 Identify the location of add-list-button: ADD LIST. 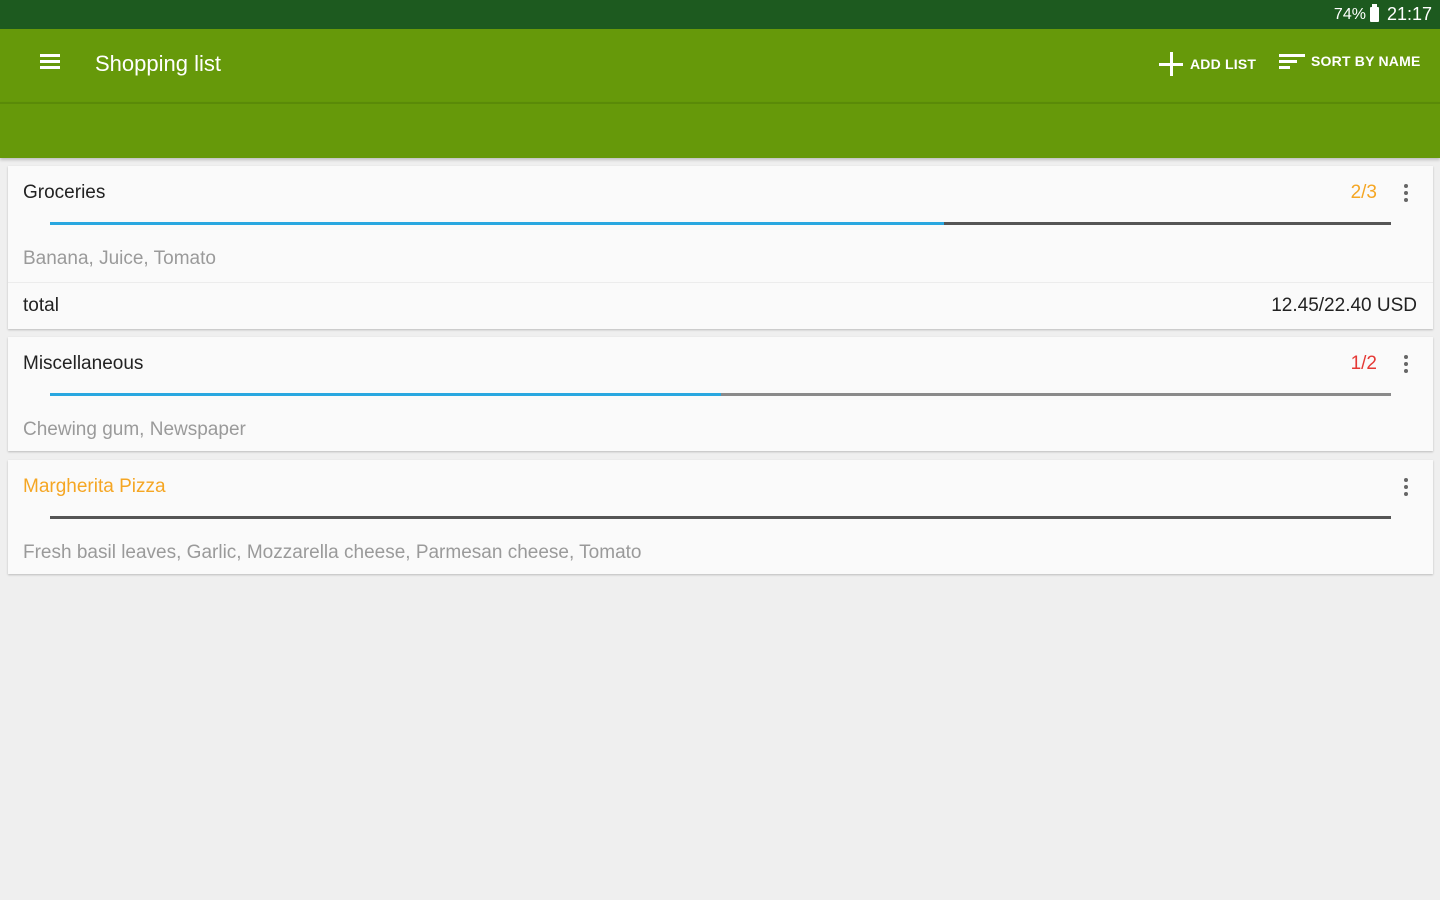
(1207, 64).